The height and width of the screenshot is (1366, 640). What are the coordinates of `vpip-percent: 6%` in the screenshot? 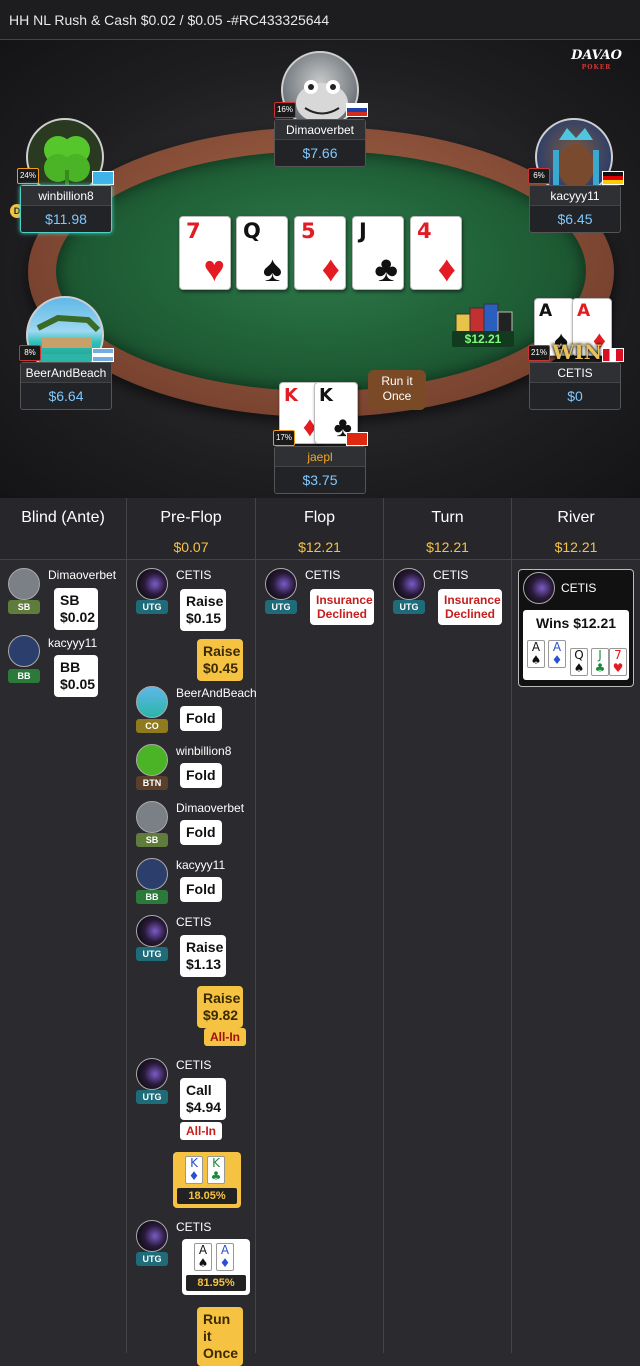 It's located at (539, 176).